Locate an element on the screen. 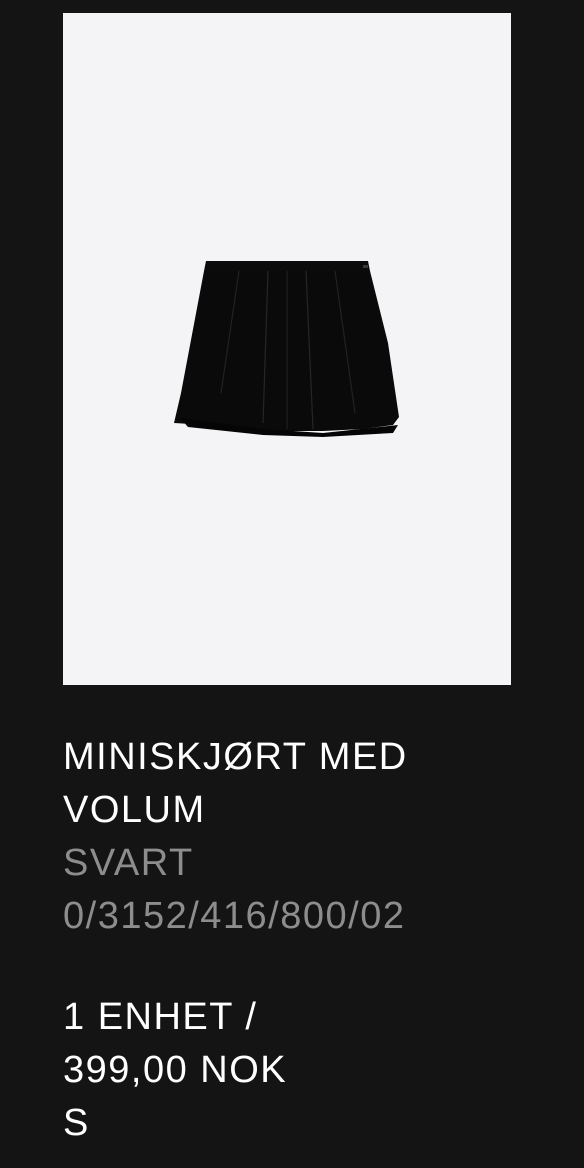 This screenshot has height=1168, width=584. skirt-illustration is located at coordinates (286, 349).